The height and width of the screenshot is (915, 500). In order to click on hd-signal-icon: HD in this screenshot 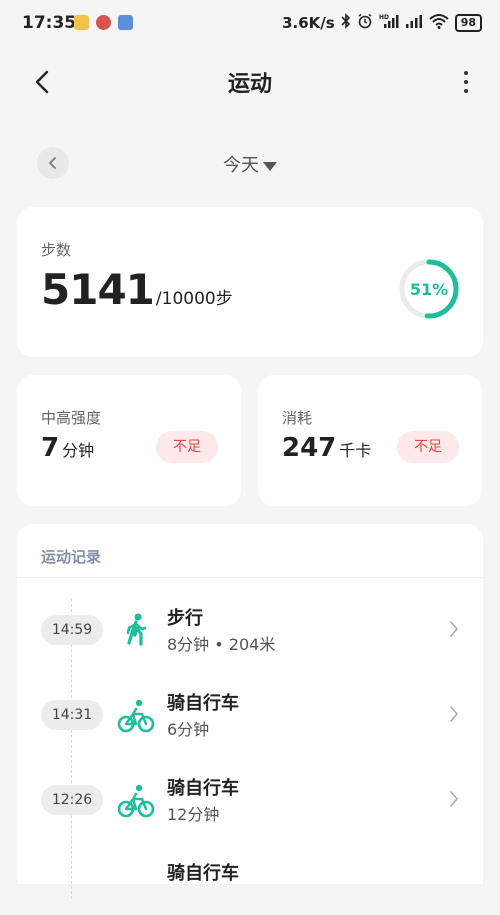, I will do `click(389, 23)`.